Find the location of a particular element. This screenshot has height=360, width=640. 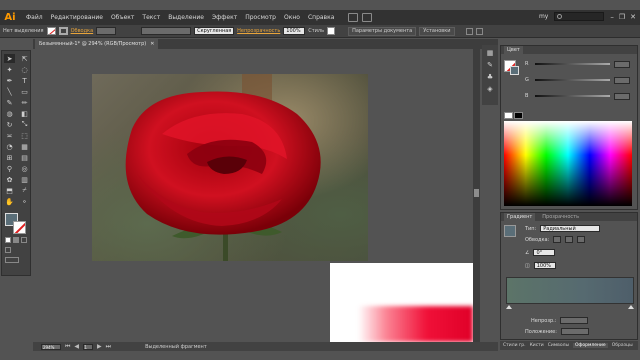

symbol-sprayer-tool-icon: ✿ is located at coordinates (9, 179).